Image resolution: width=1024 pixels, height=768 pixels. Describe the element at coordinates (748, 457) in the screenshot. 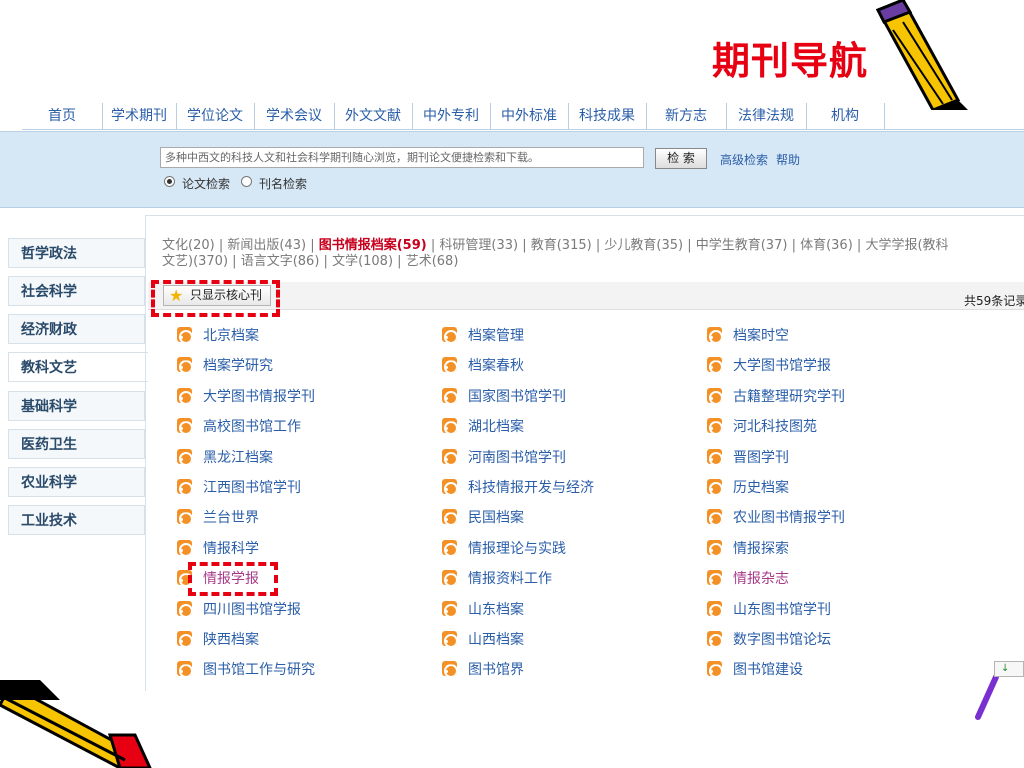

I see `journal-link: 晋图学刊` at that location.